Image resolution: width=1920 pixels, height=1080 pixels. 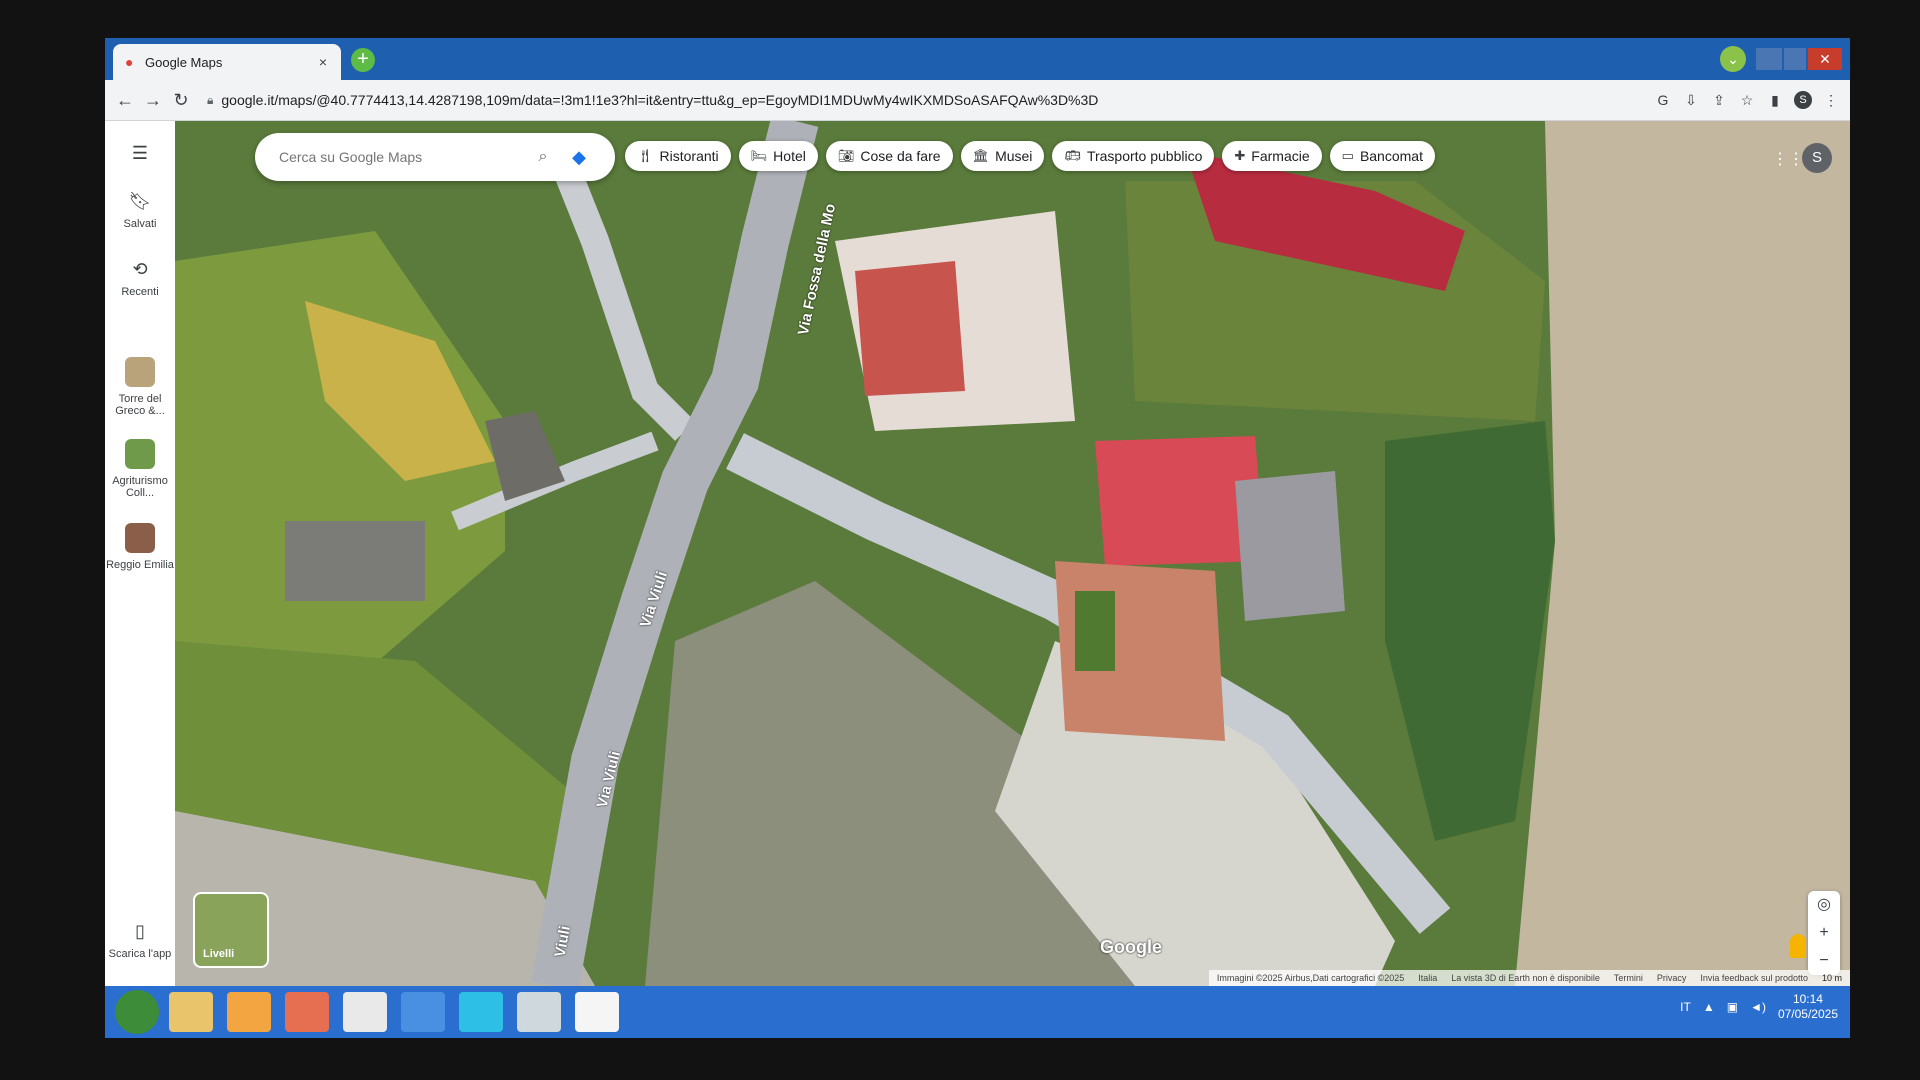 I want to click on sand-area, so click(x=1682, y=553).